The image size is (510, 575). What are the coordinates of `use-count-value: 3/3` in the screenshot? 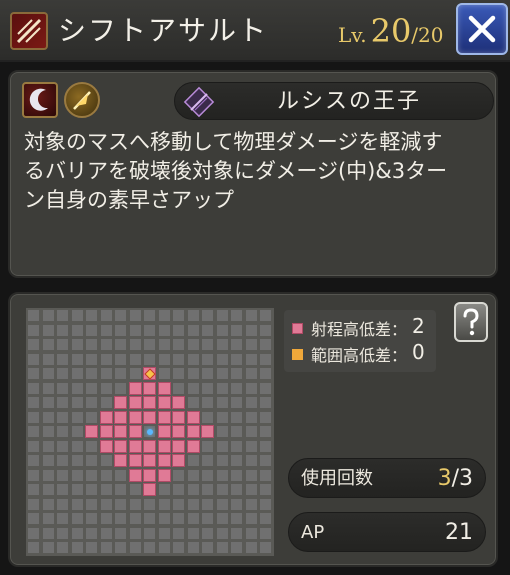 It's located at (455, 479).